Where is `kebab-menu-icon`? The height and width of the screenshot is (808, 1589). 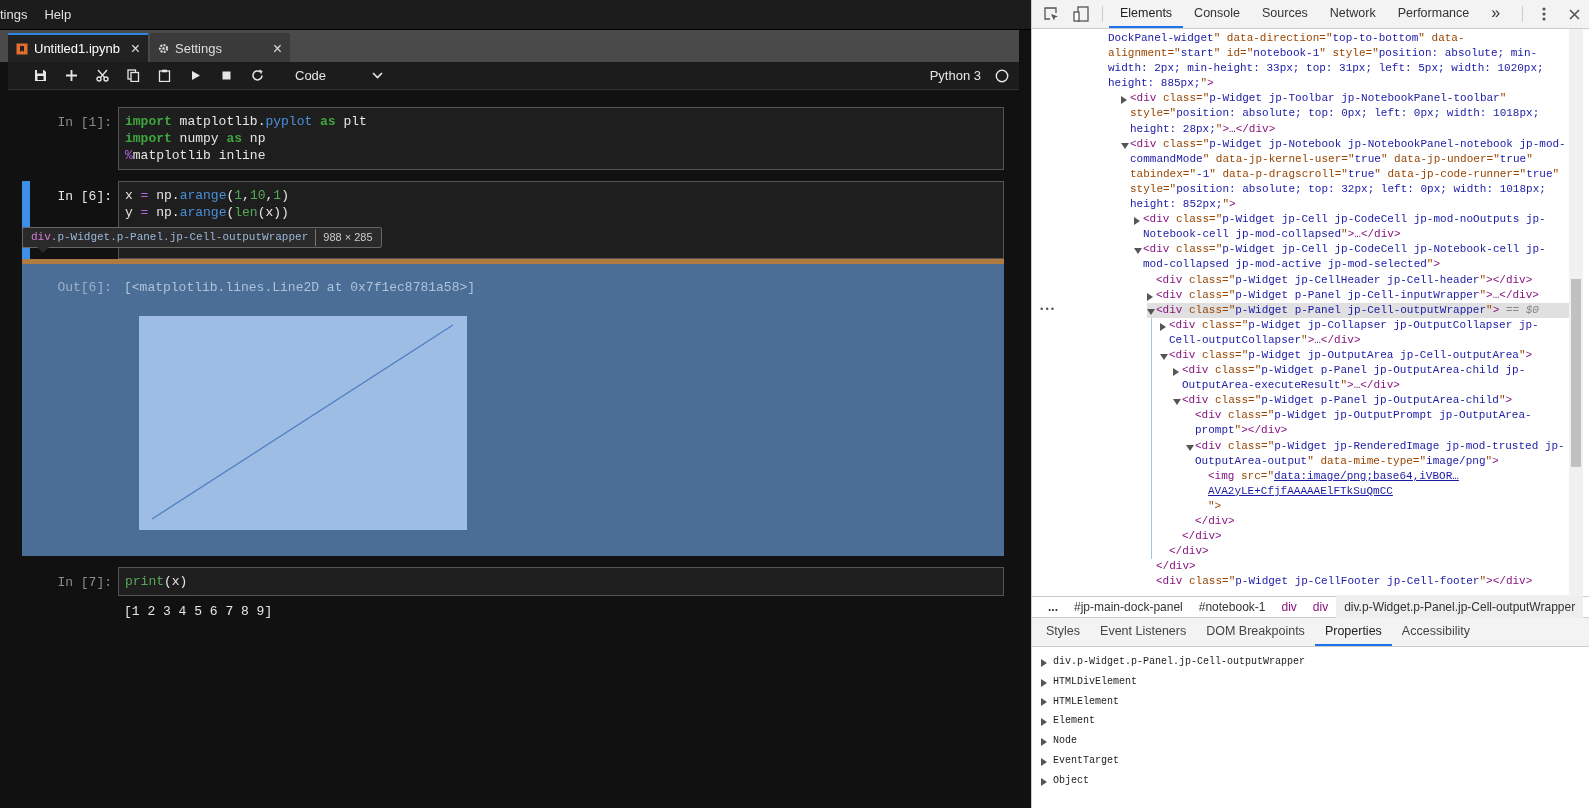 kebab-menu-icon is located at coordinates (1544, 14).